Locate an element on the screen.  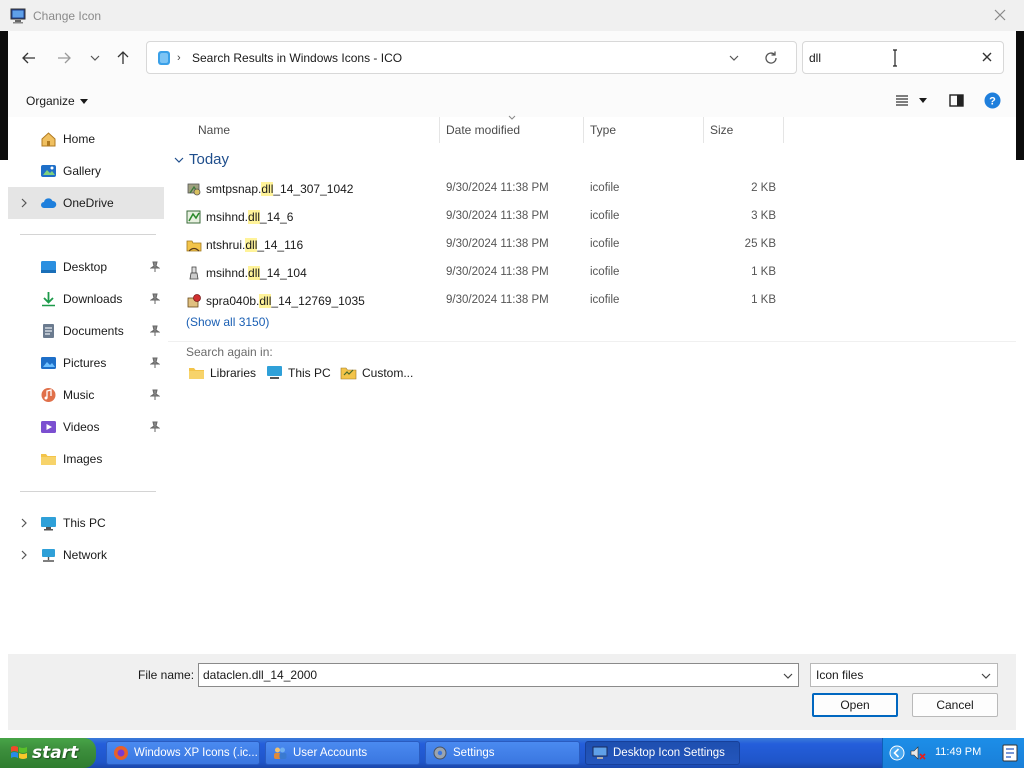
clear-search-icon is located at coordinates (987, 57).